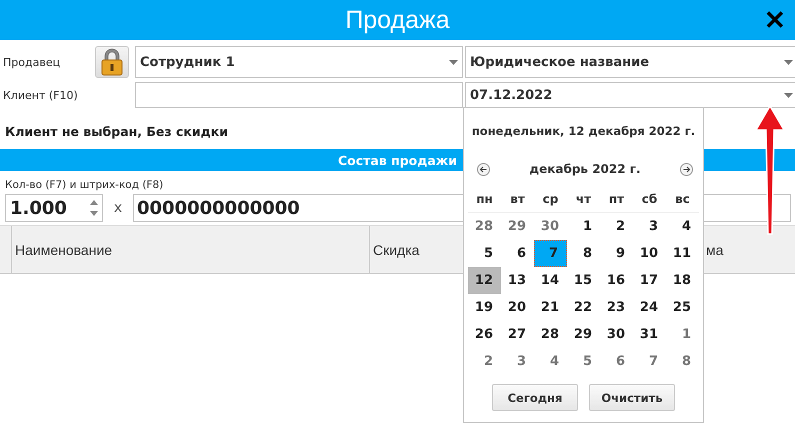  I want to click on weekday-label: пн, so click(484, 199).